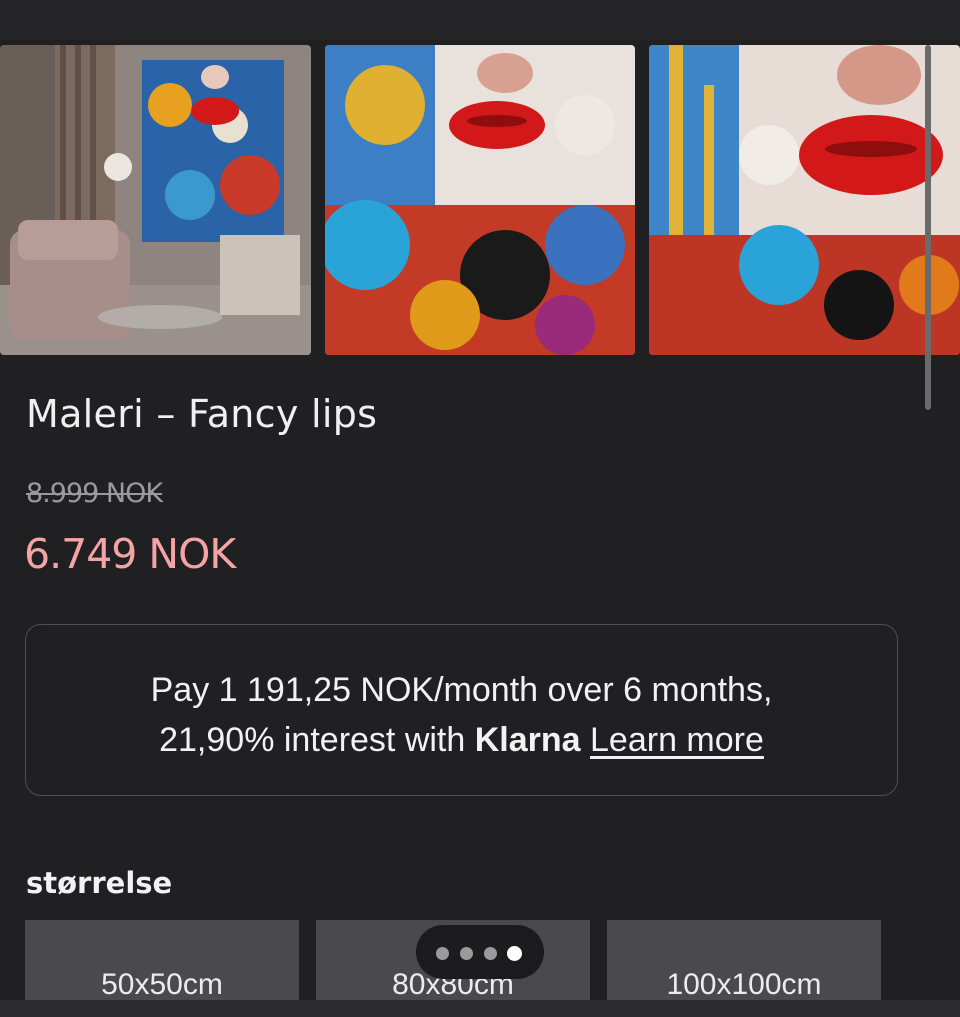 This screenshot has height=1017, width=960. Describe the element at coordinates (461, 690) in the screenshot. I see `klarna-line-1: Pay 1 191,25 NOK/month over 6 months,` at that location.